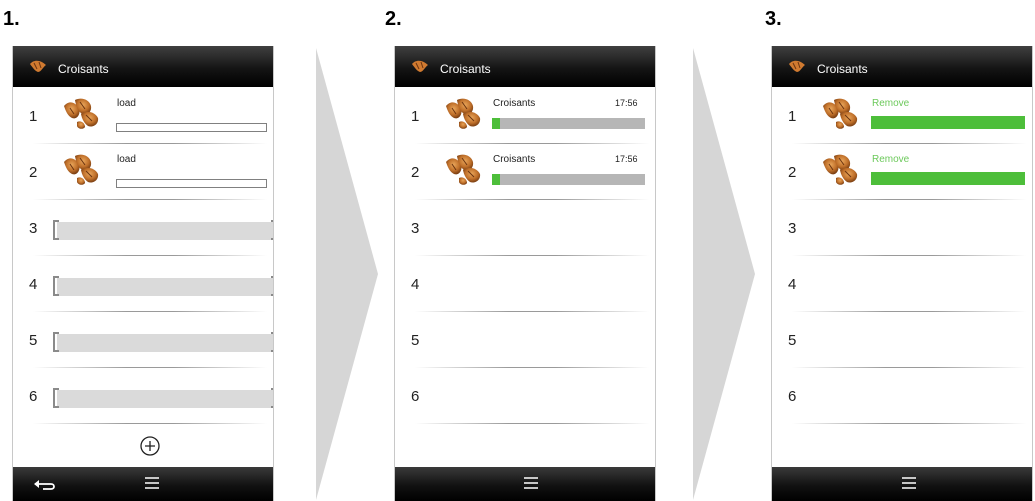 Image resolution: width=1035 pixels, height=501 pixels. I want to click on slot-1: 1 load, so click(143, 116).